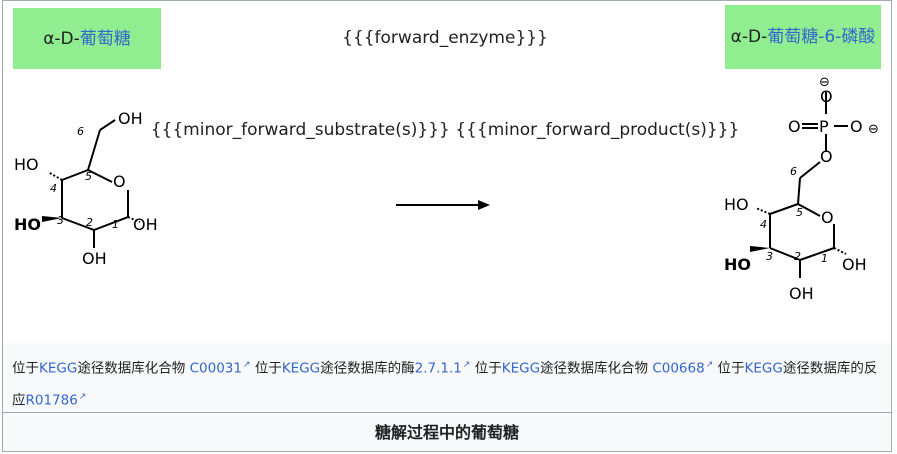 The height and width of the screenshot is (454, 897). I want to click on substrate-label-prefix: α-D-, so click(61, 38).